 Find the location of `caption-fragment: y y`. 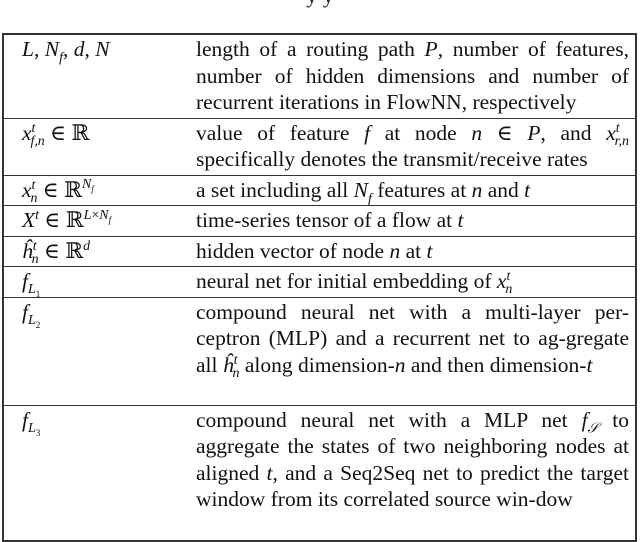

caption-fragment: y y is located at coordinates (320, 3).